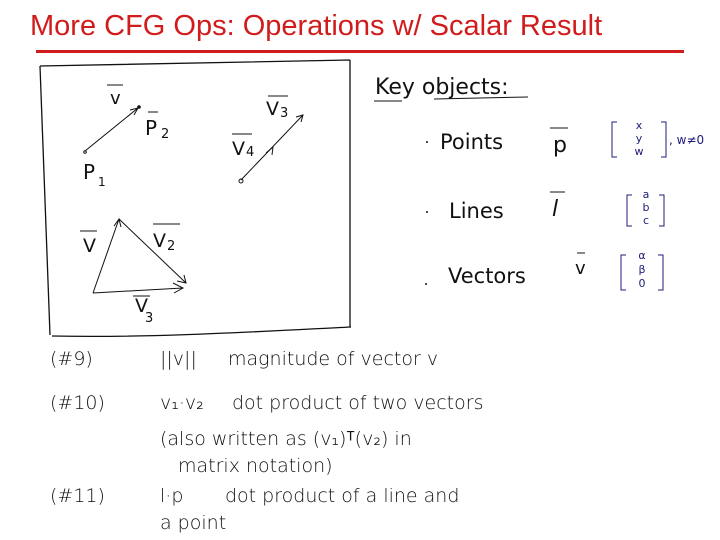 Image resolution: width=720 pixels, height=540 pixels. What do you see at coordinates (77, 496) in the screenshot?
I see `op-11-number: (#11)` at bounding box center [77, 496].